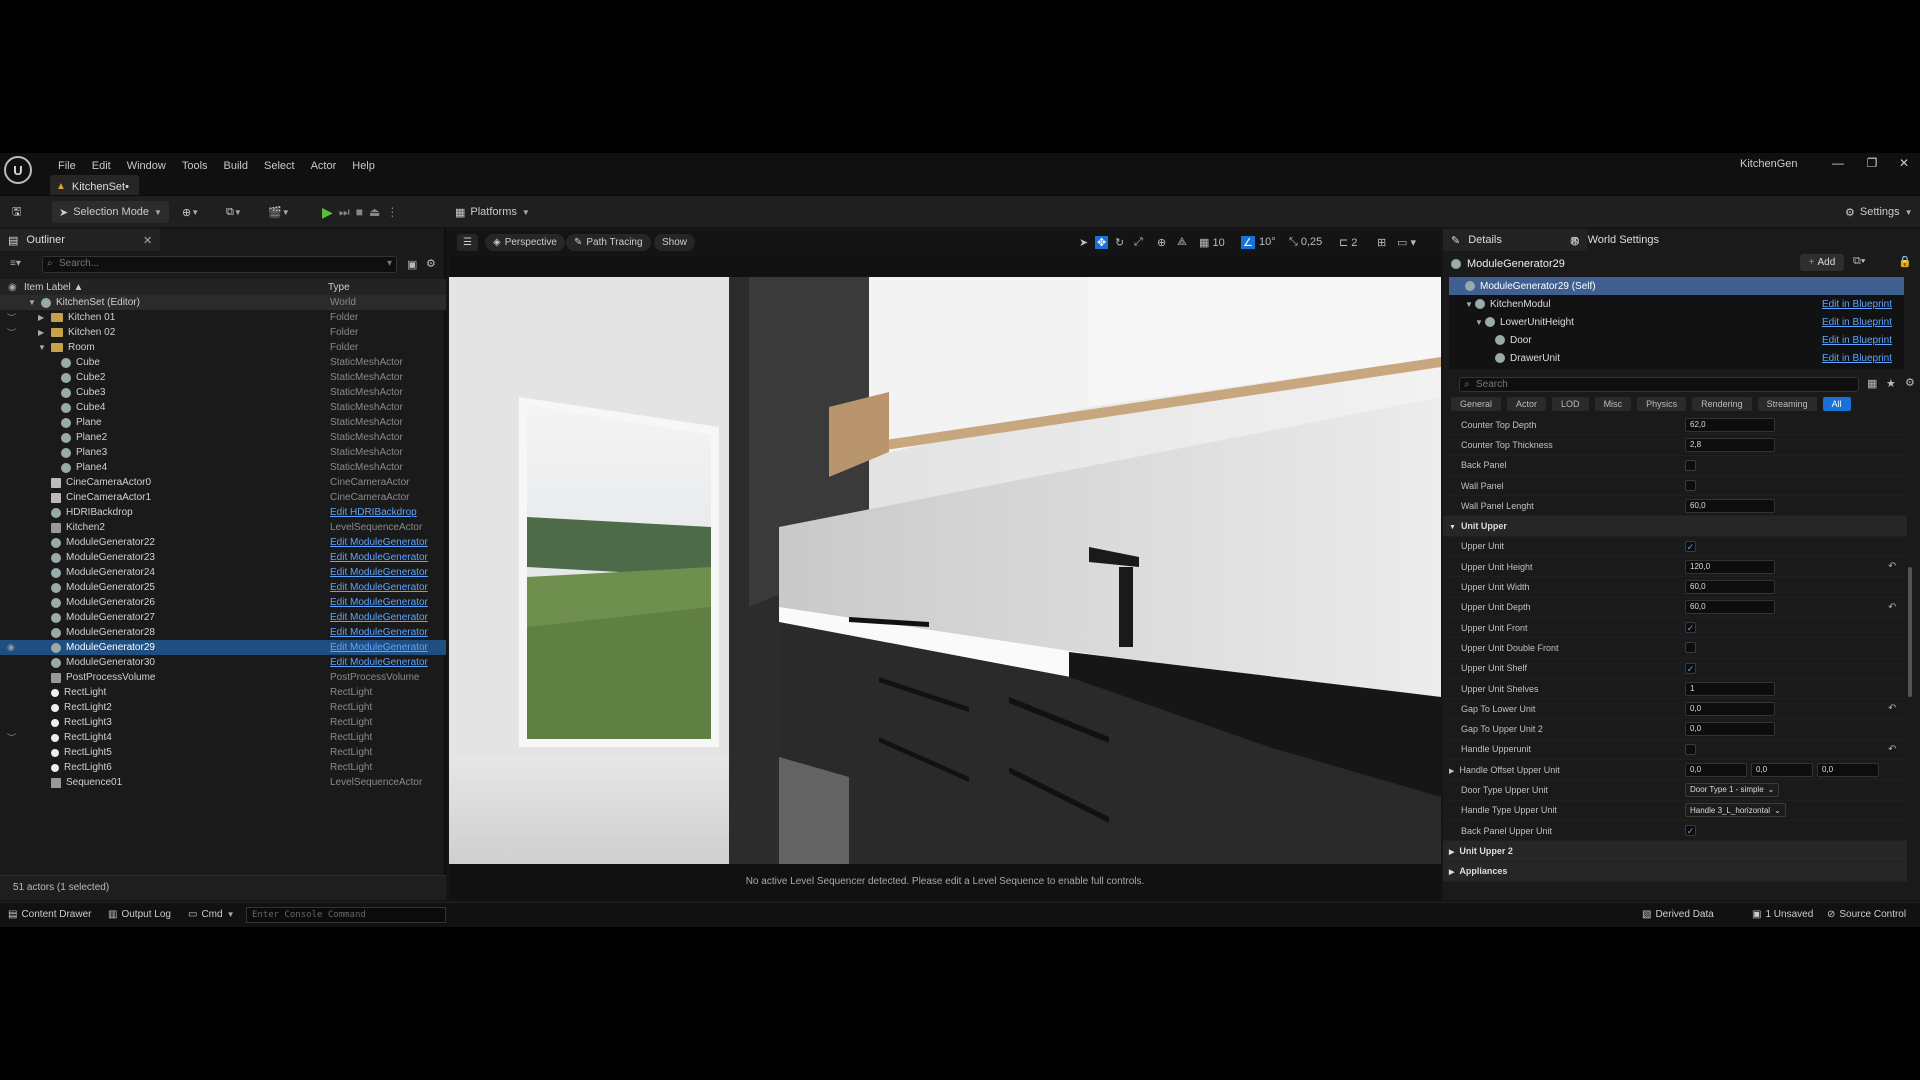 The width and height of the screenshot is (1920, 1080). What do you see at coordinates (492, 212) in the screenshot?
I see `platforms-dropdown: ▦ Platforms ▼` at bounding box center [492, 212].